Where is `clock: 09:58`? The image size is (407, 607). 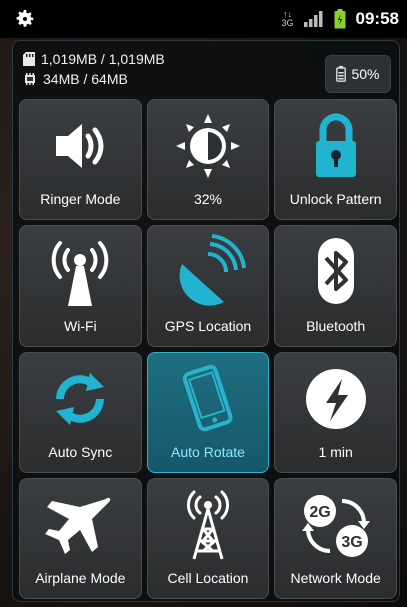
clock: 09:58 is located at coordinates (377, 18).